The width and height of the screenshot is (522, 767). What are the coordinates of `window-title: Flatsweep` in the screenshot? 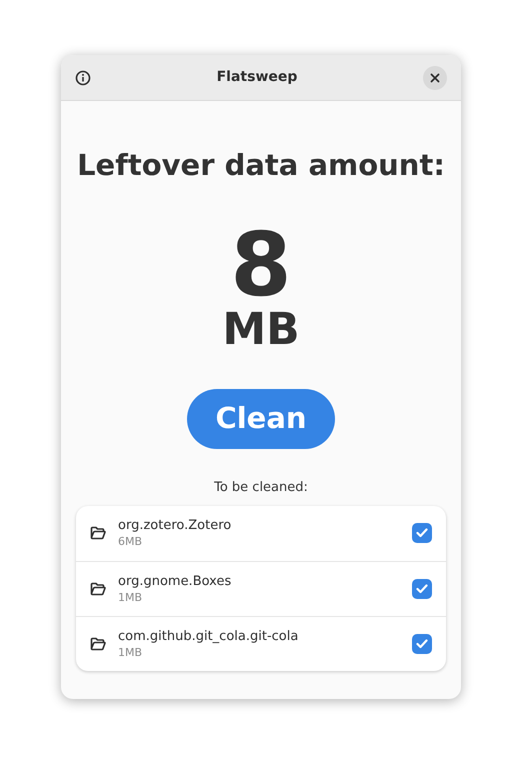 It's located at (257, 77).